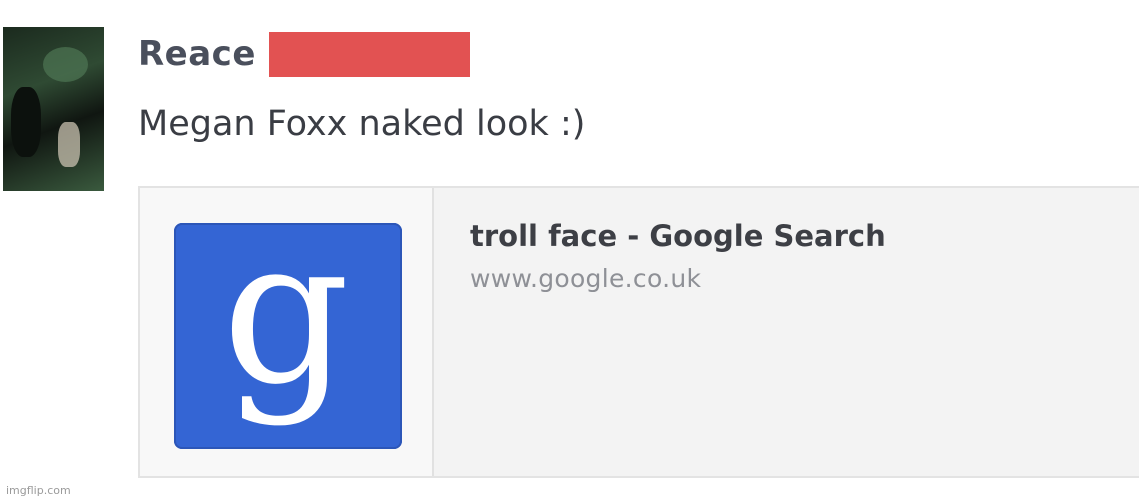 The width and height of the screenshot is (1139, 500). I want to click on author-name: Reace, so click(197, 54).